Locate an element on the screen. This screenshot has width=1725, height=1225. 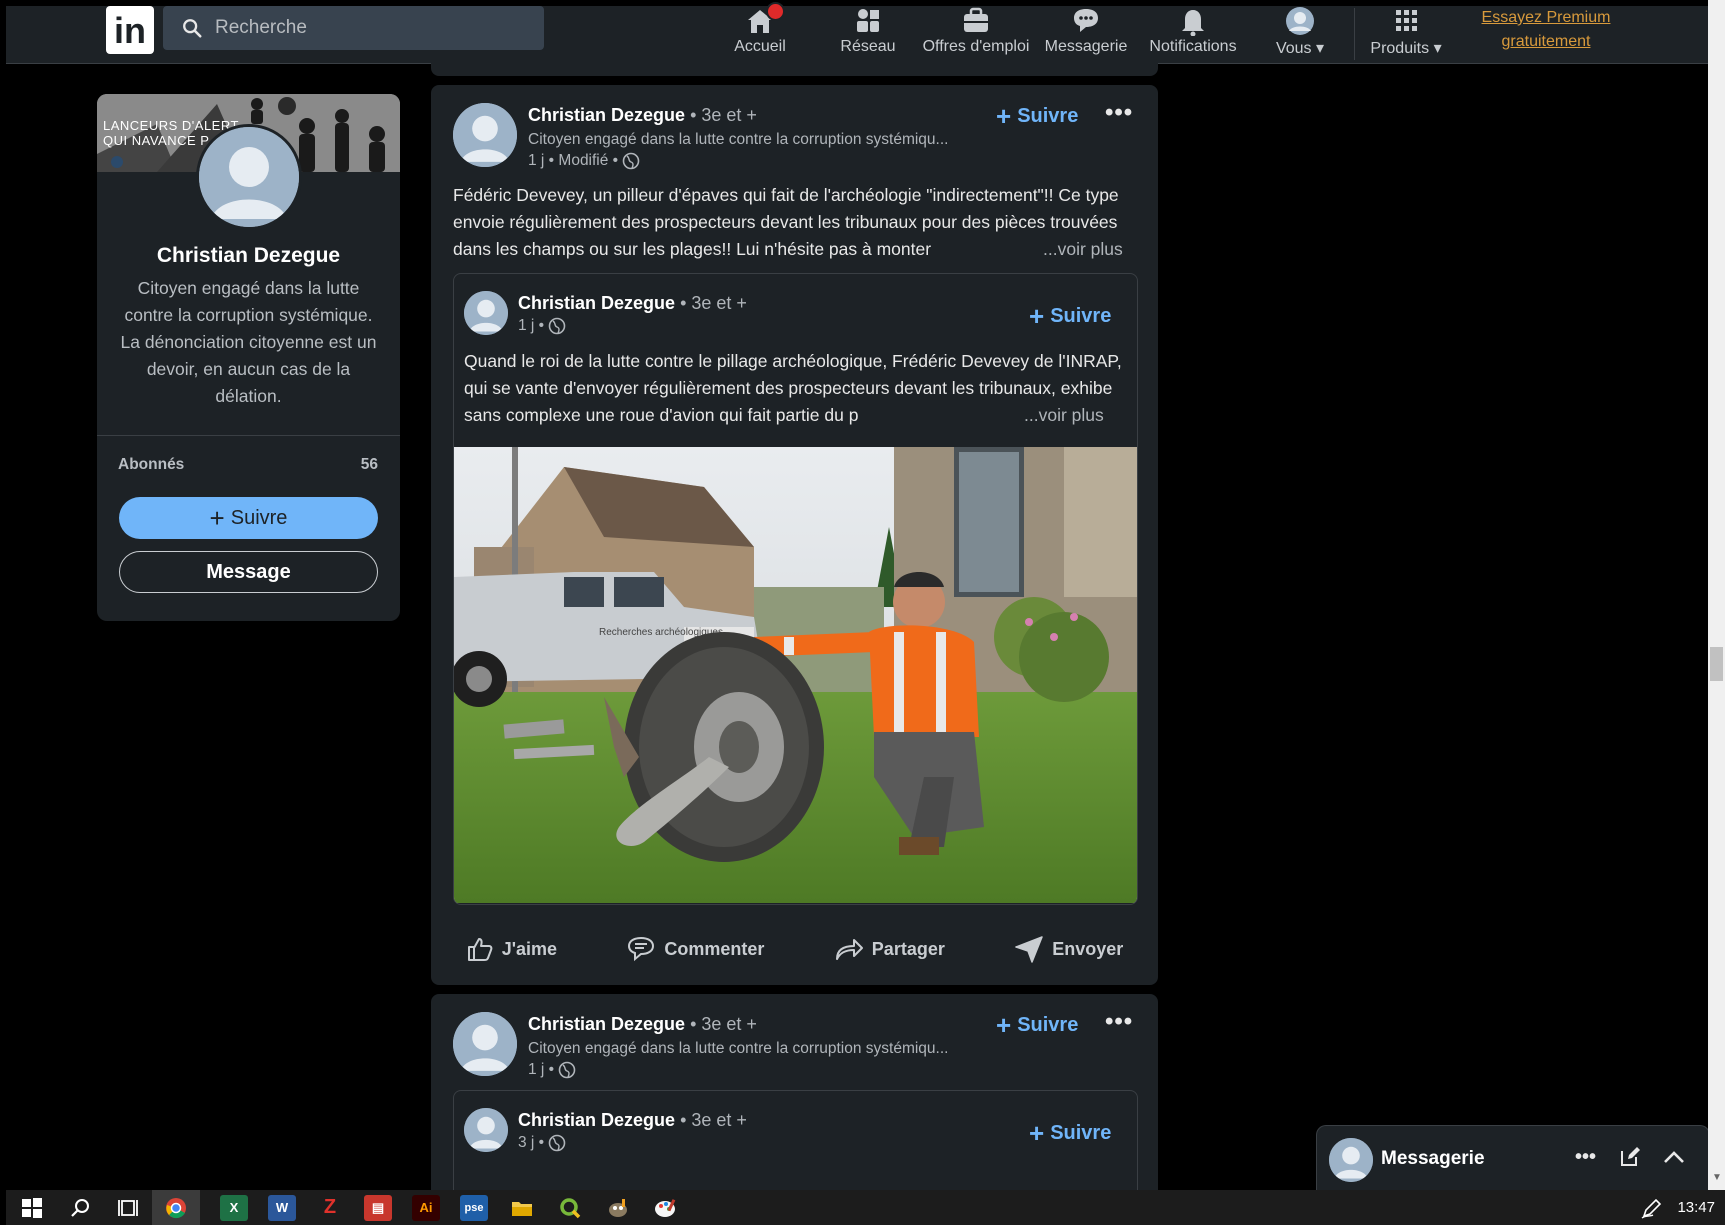
search-box is located at coordinates (353, 28).